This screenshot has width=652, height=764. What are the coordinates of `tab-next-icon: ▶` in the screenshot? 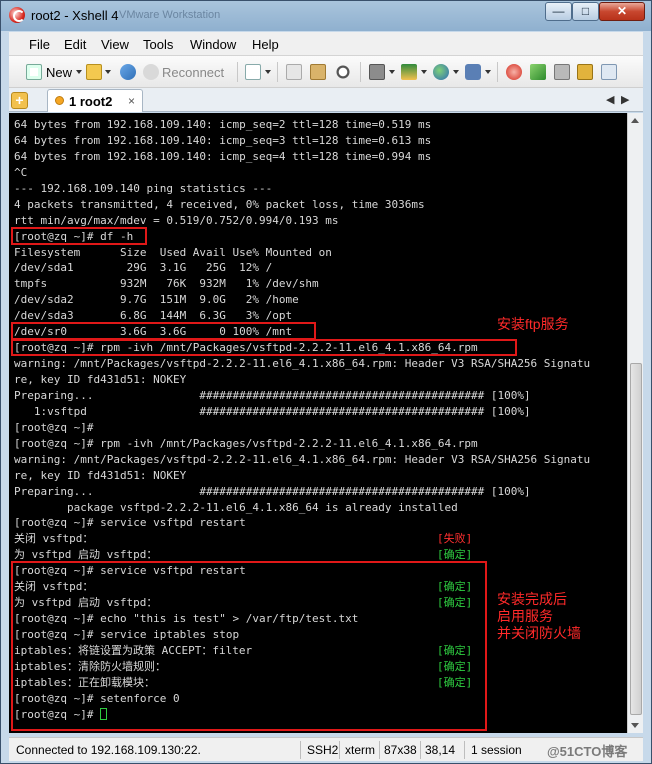 It's located at (625, 99).